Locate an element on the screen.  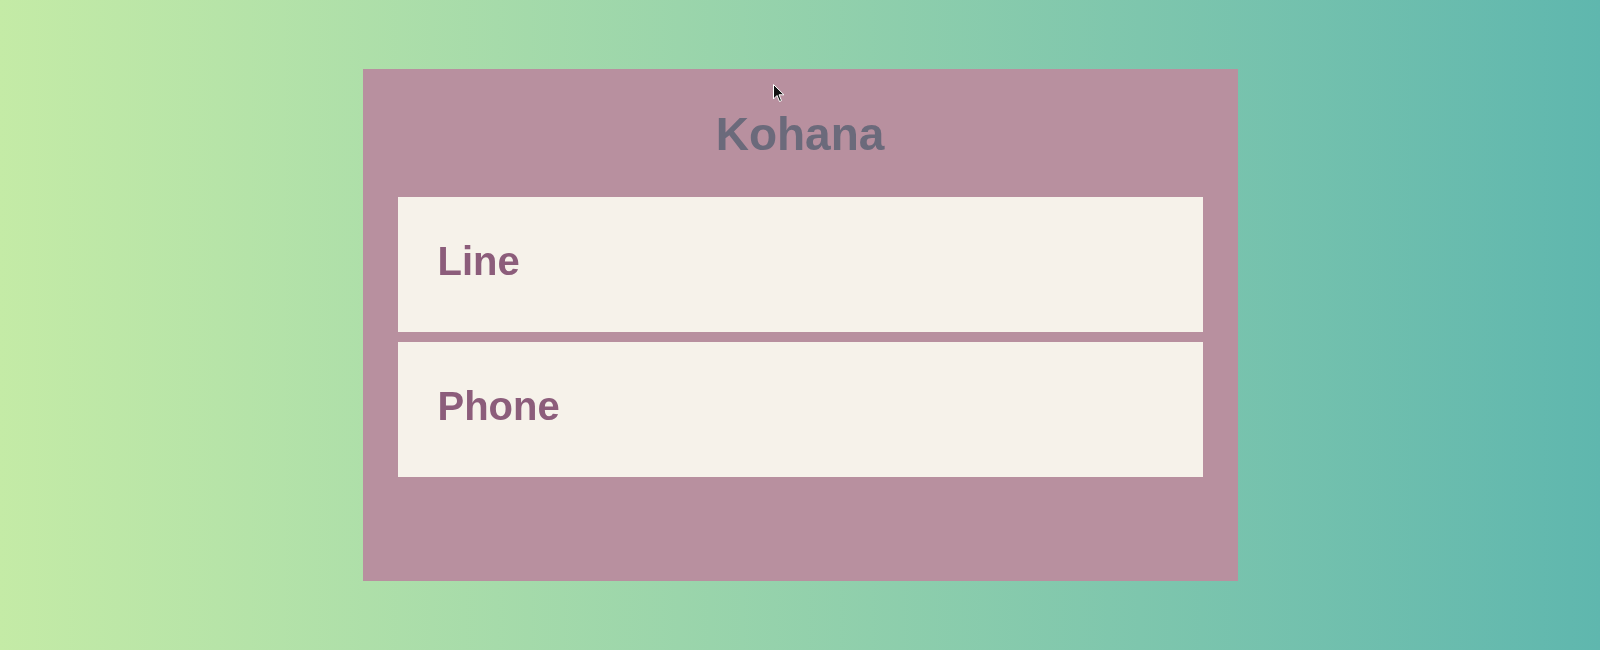
form-title: Kohana is located at coordinates (800, 134).